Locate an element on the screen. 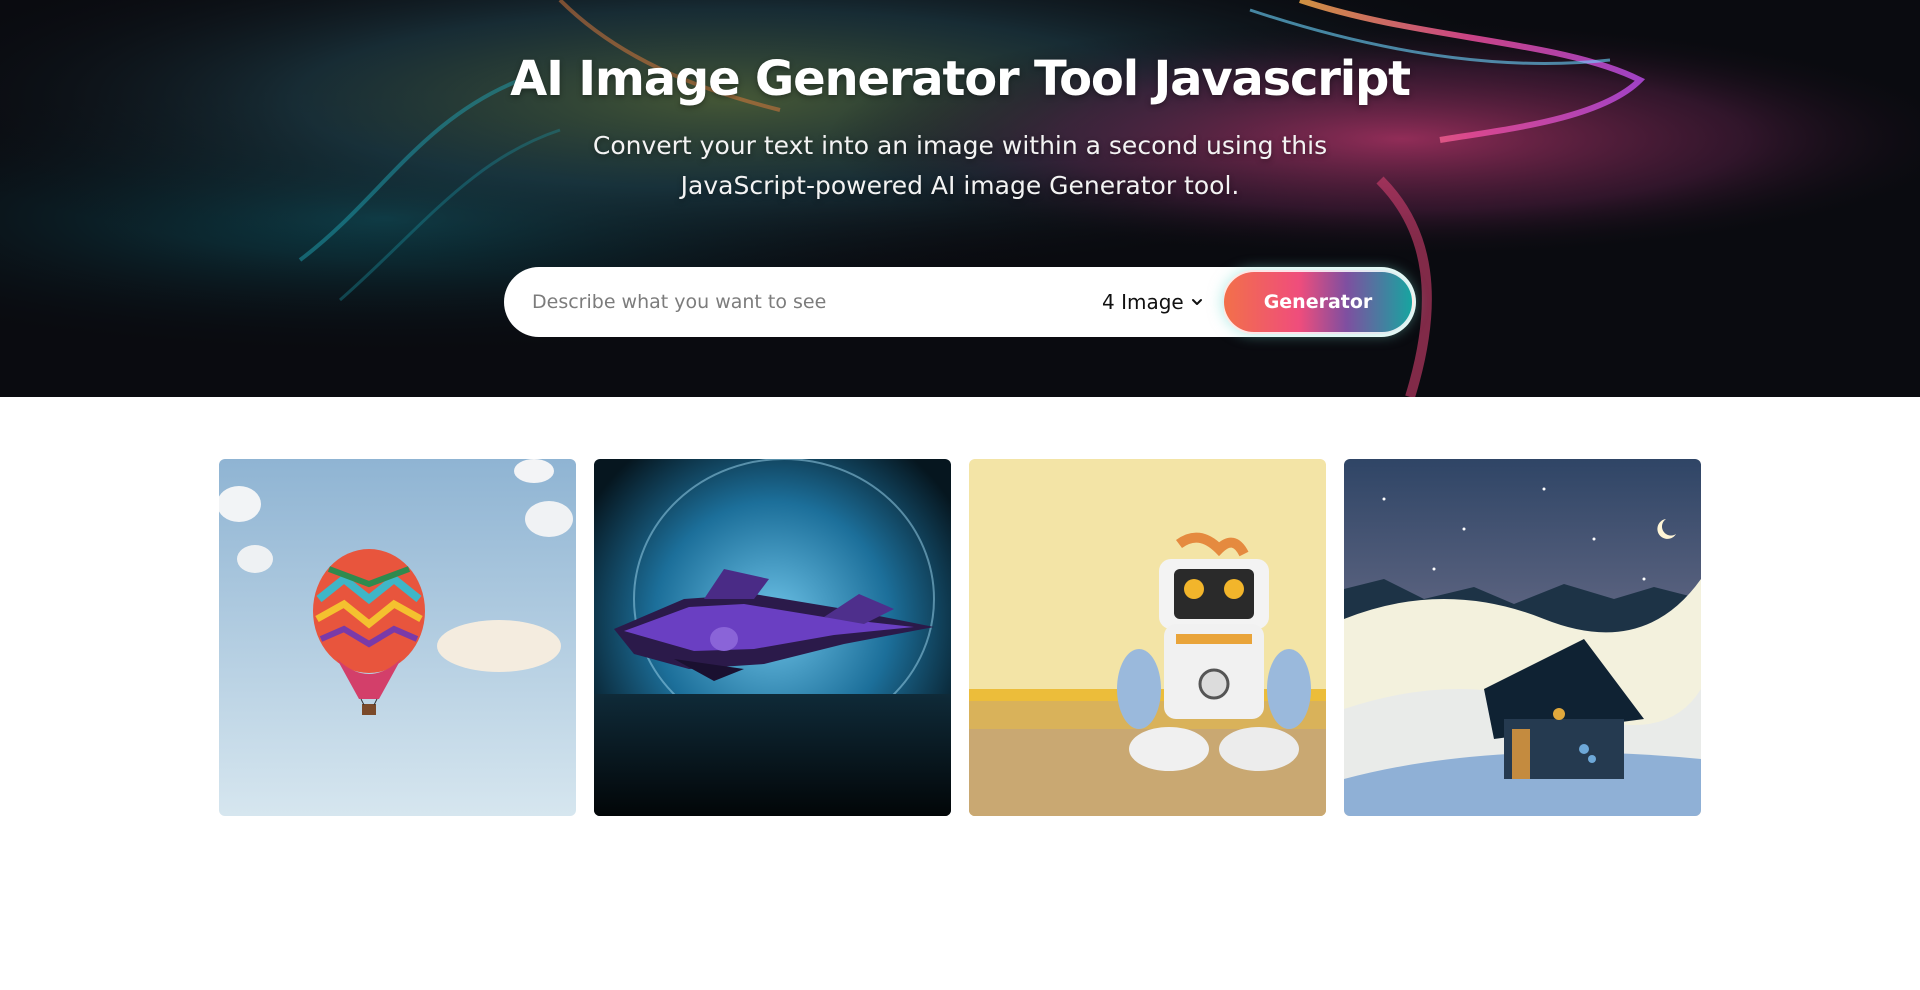  generate-button: Generator is located at coordinates (1318, 302).